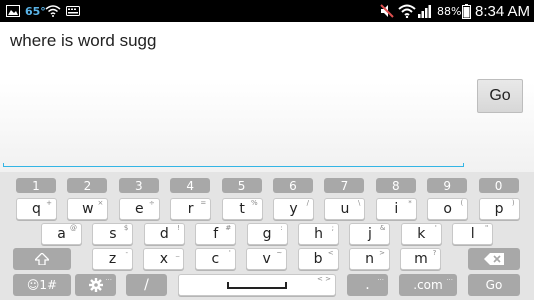  I want to click on dotcom-key: ... .com, so click(428, 285).